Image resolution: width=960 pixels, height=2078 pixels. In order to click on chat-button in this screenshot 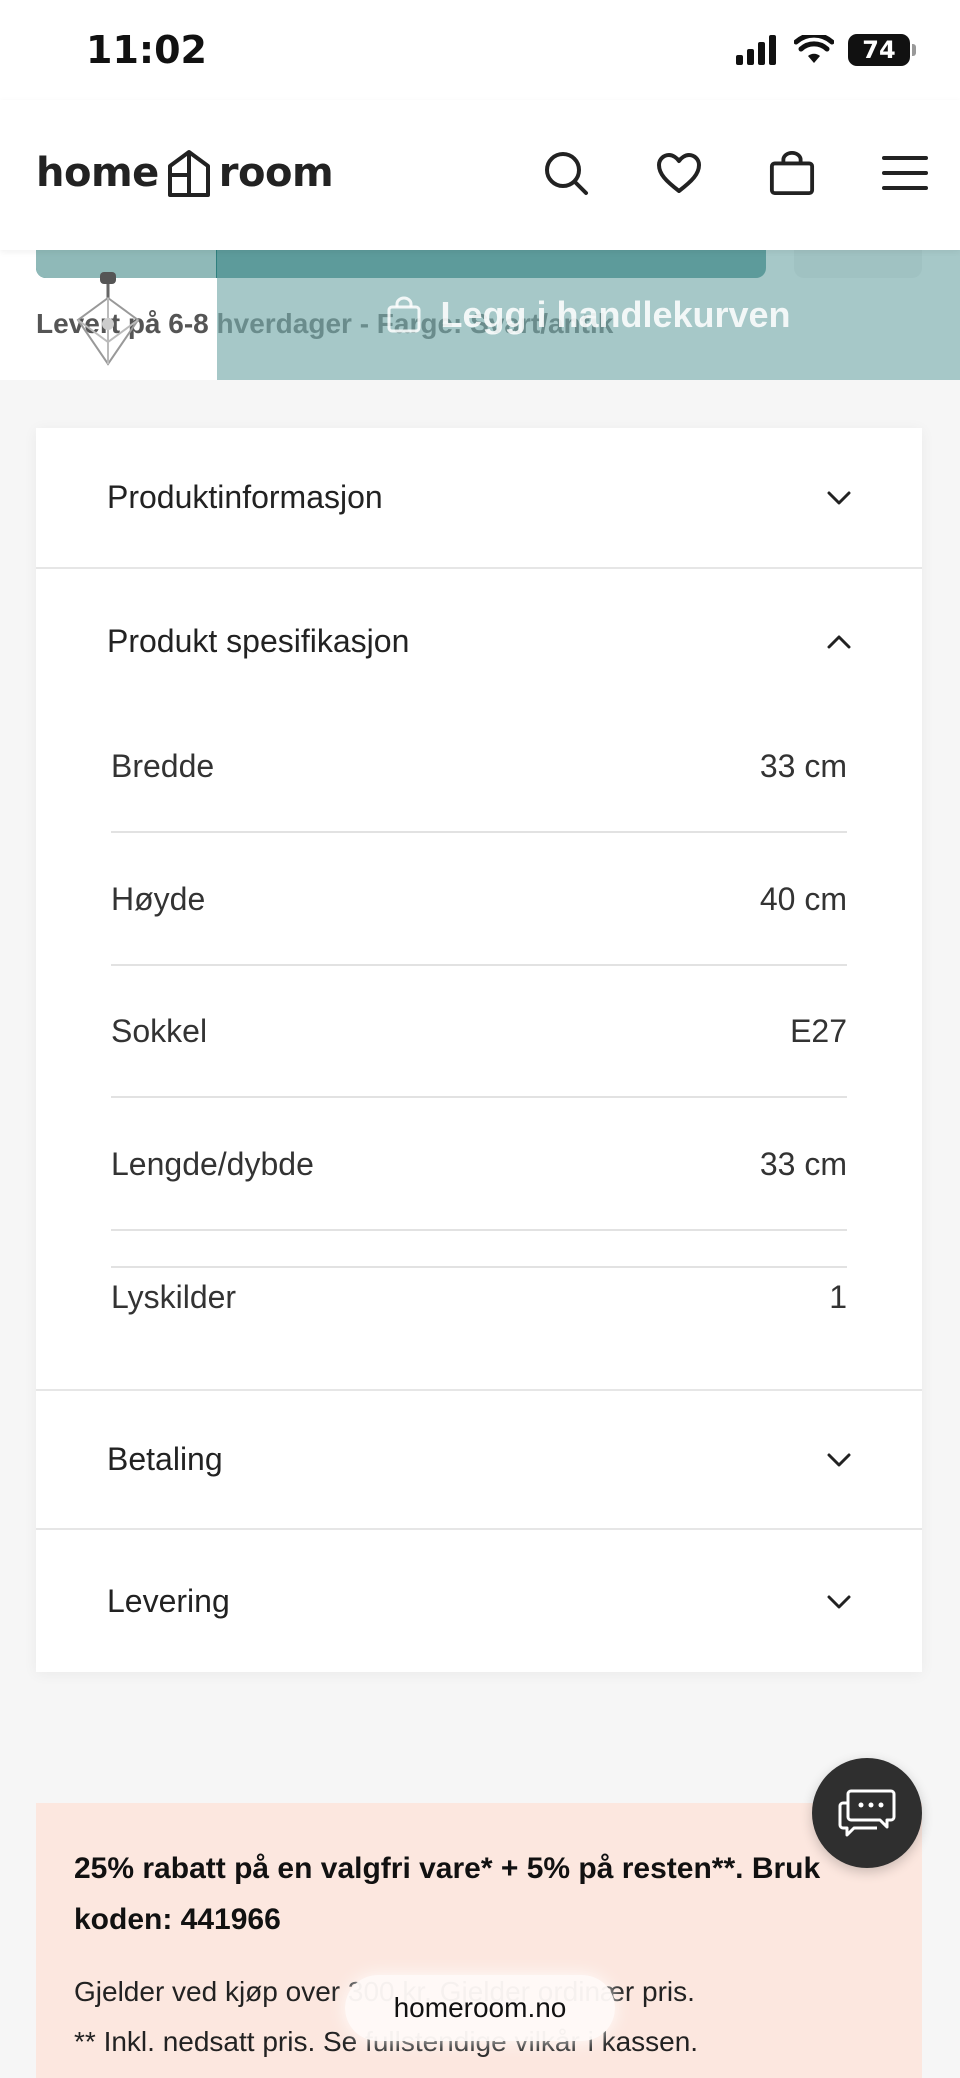, I will do `click(867, 1813)`.